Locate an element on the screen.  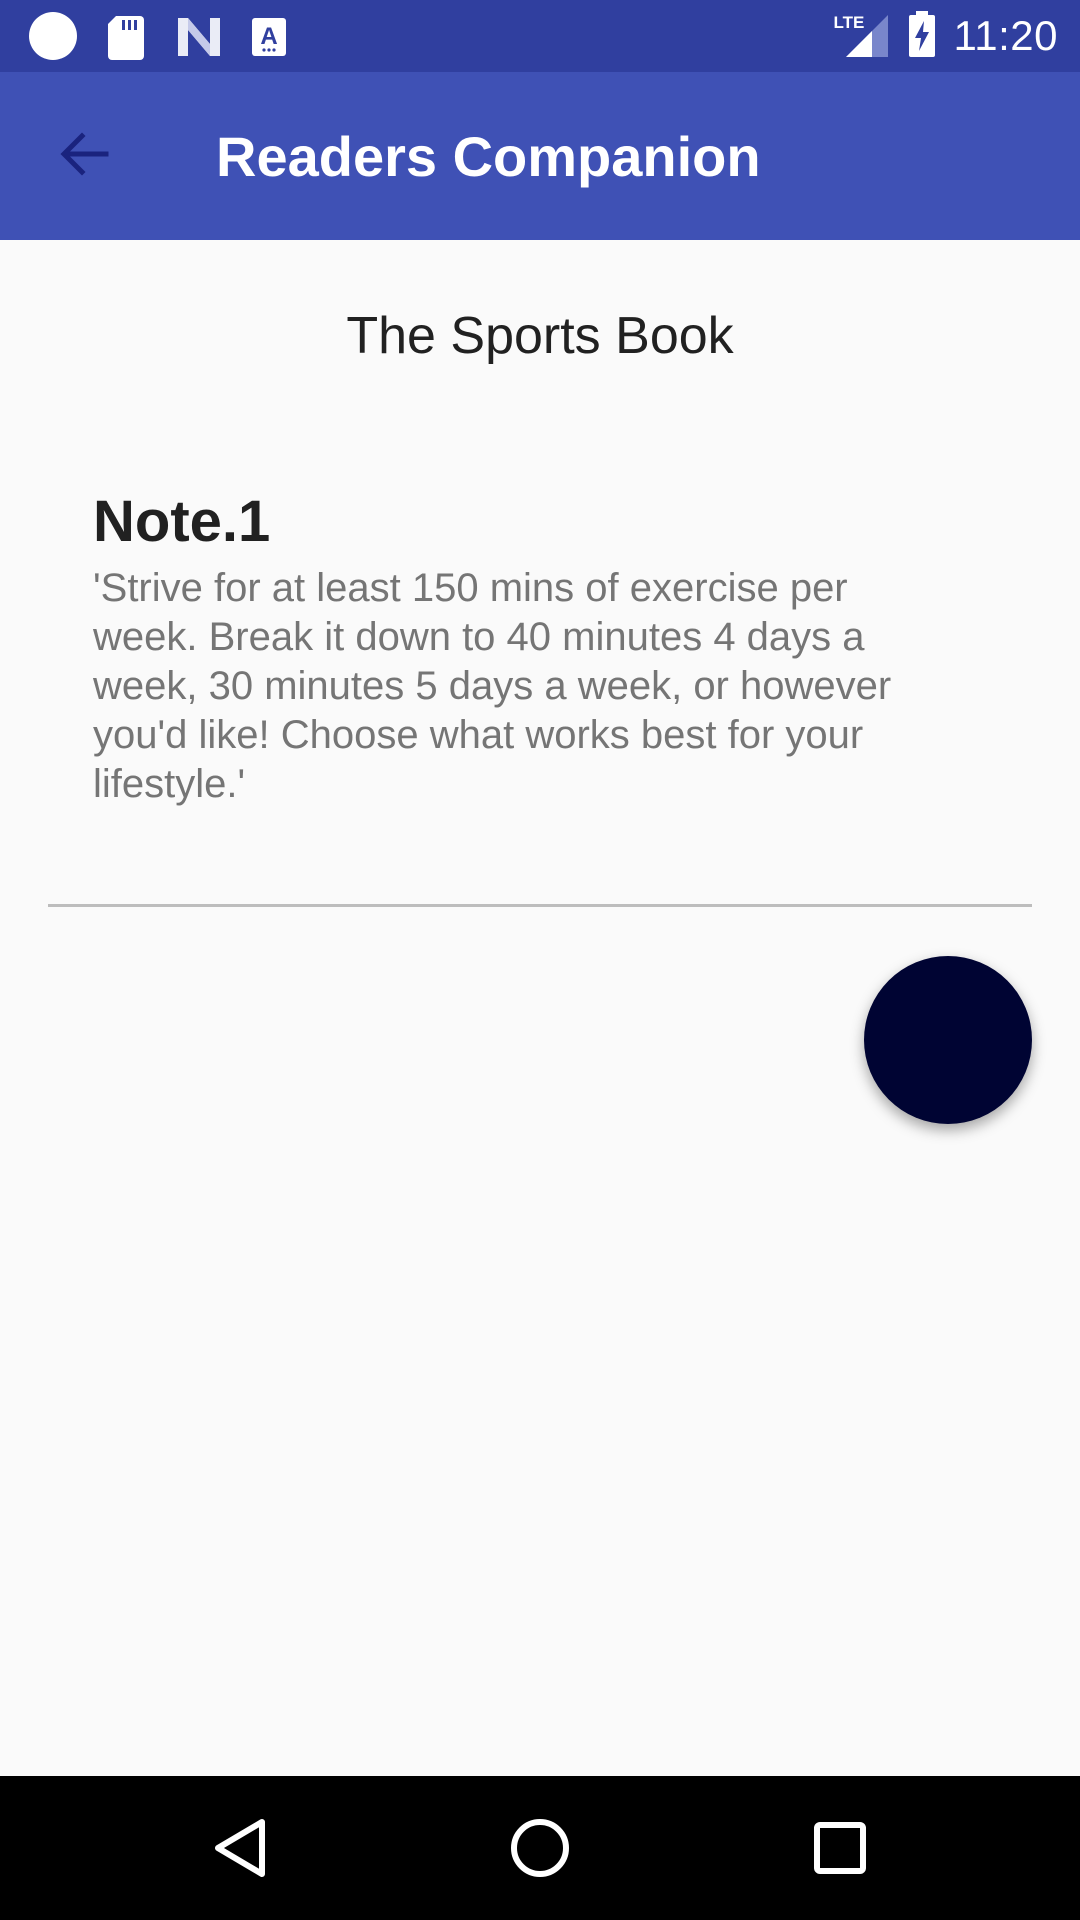
nav-back-button is located at coordinates (240, 1850).